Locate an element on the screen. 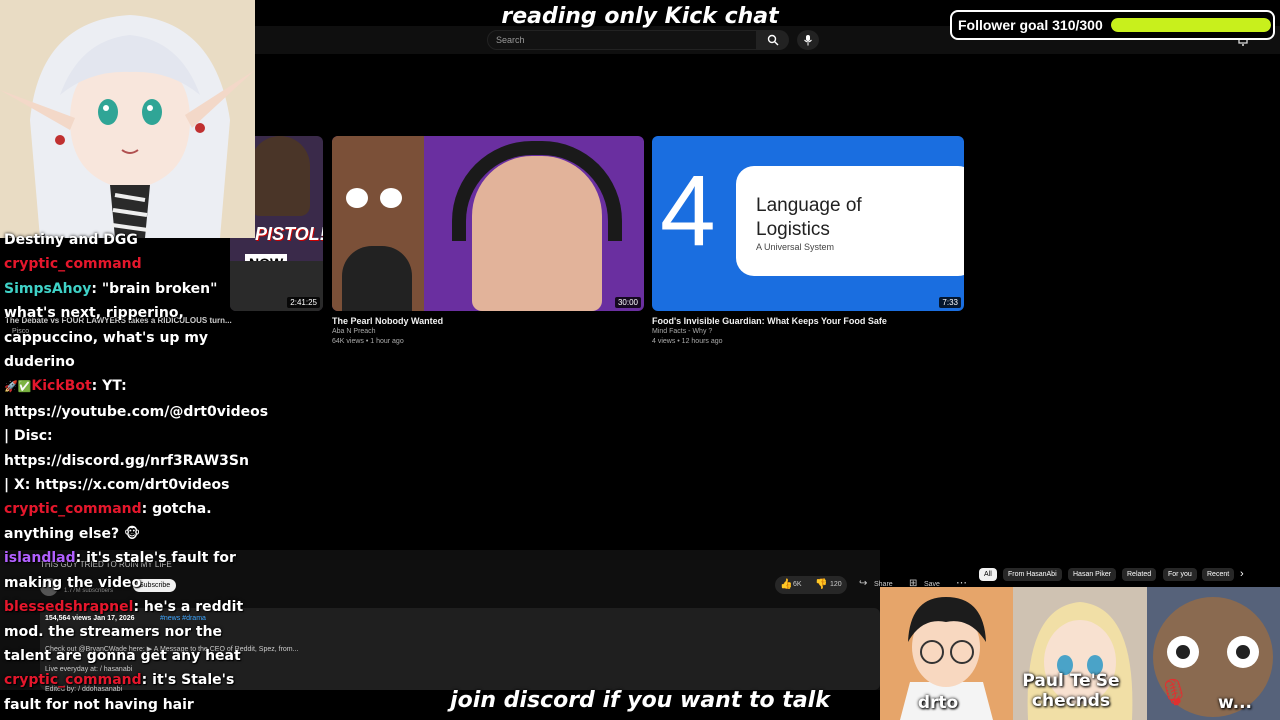 The height and width of the screenshot is (720, 1280). video-thumbnail: 30:00 is located at coordinates (488, 223).